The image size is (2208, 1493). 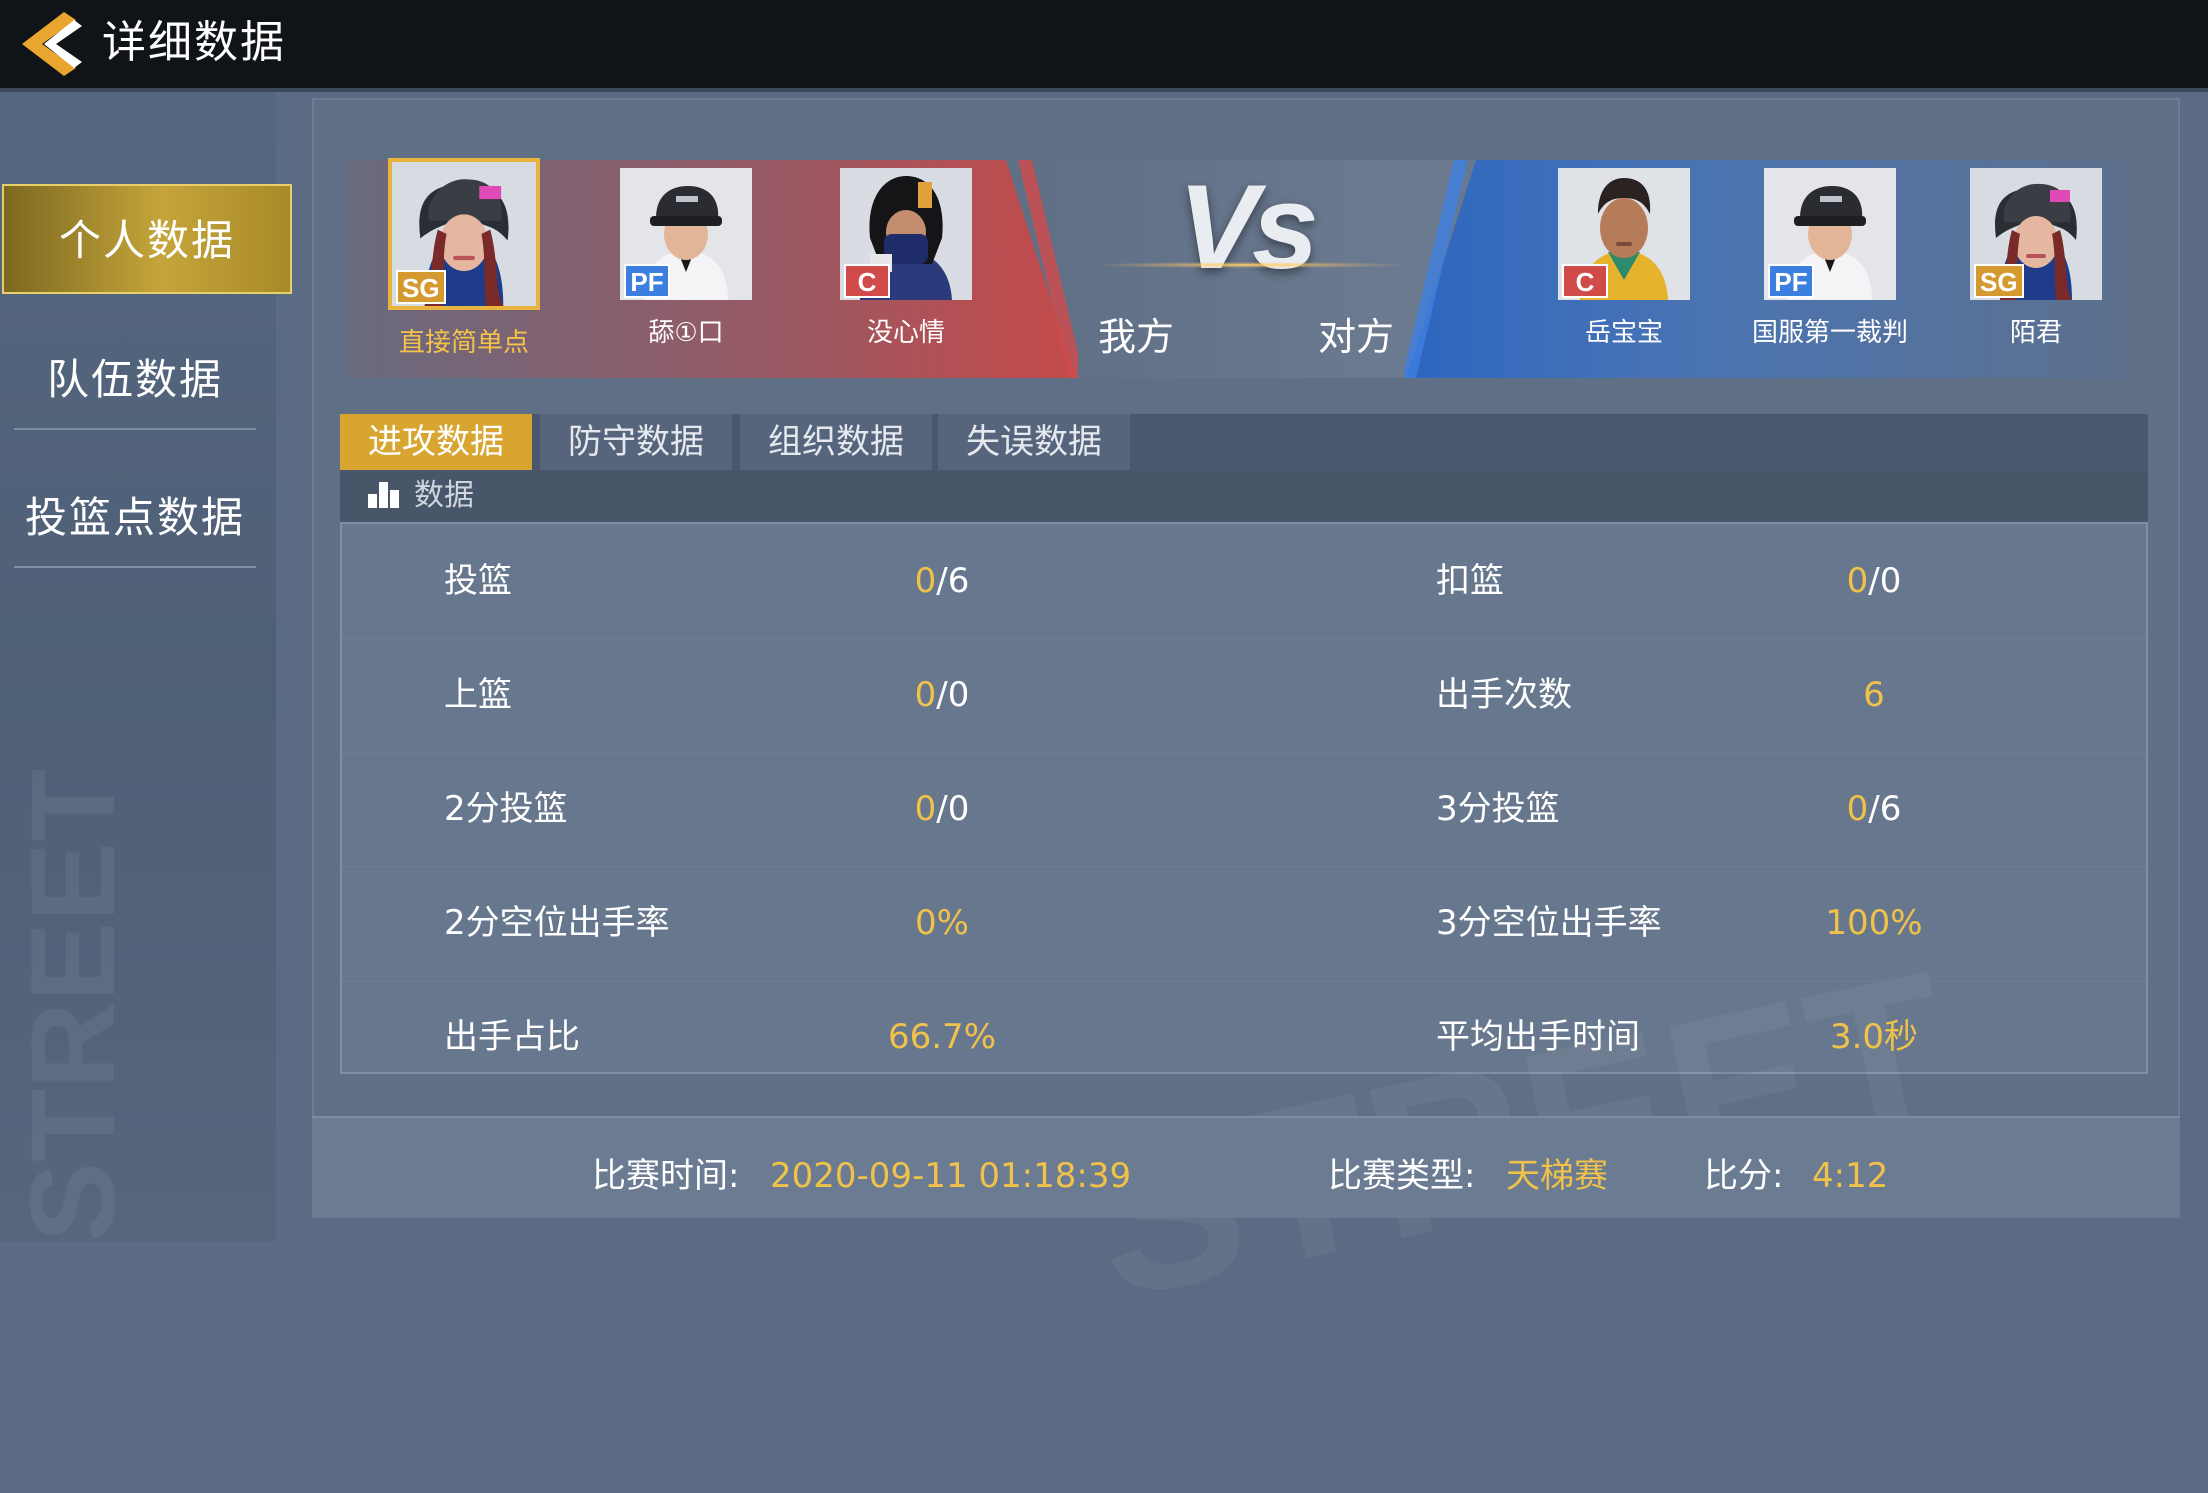 I want to click on bar-chart-icon, so click(x=383, y=495).